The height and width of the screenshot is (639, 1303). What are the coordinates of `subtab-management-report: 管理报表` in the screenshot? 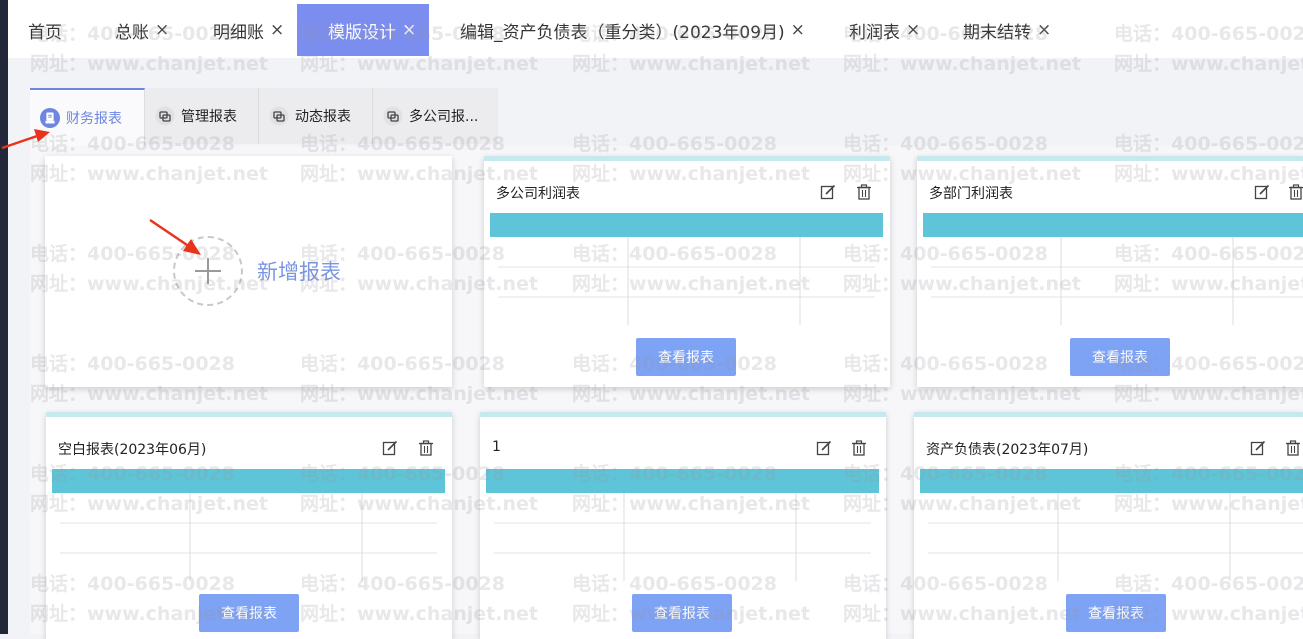 It's located at (202, 116).